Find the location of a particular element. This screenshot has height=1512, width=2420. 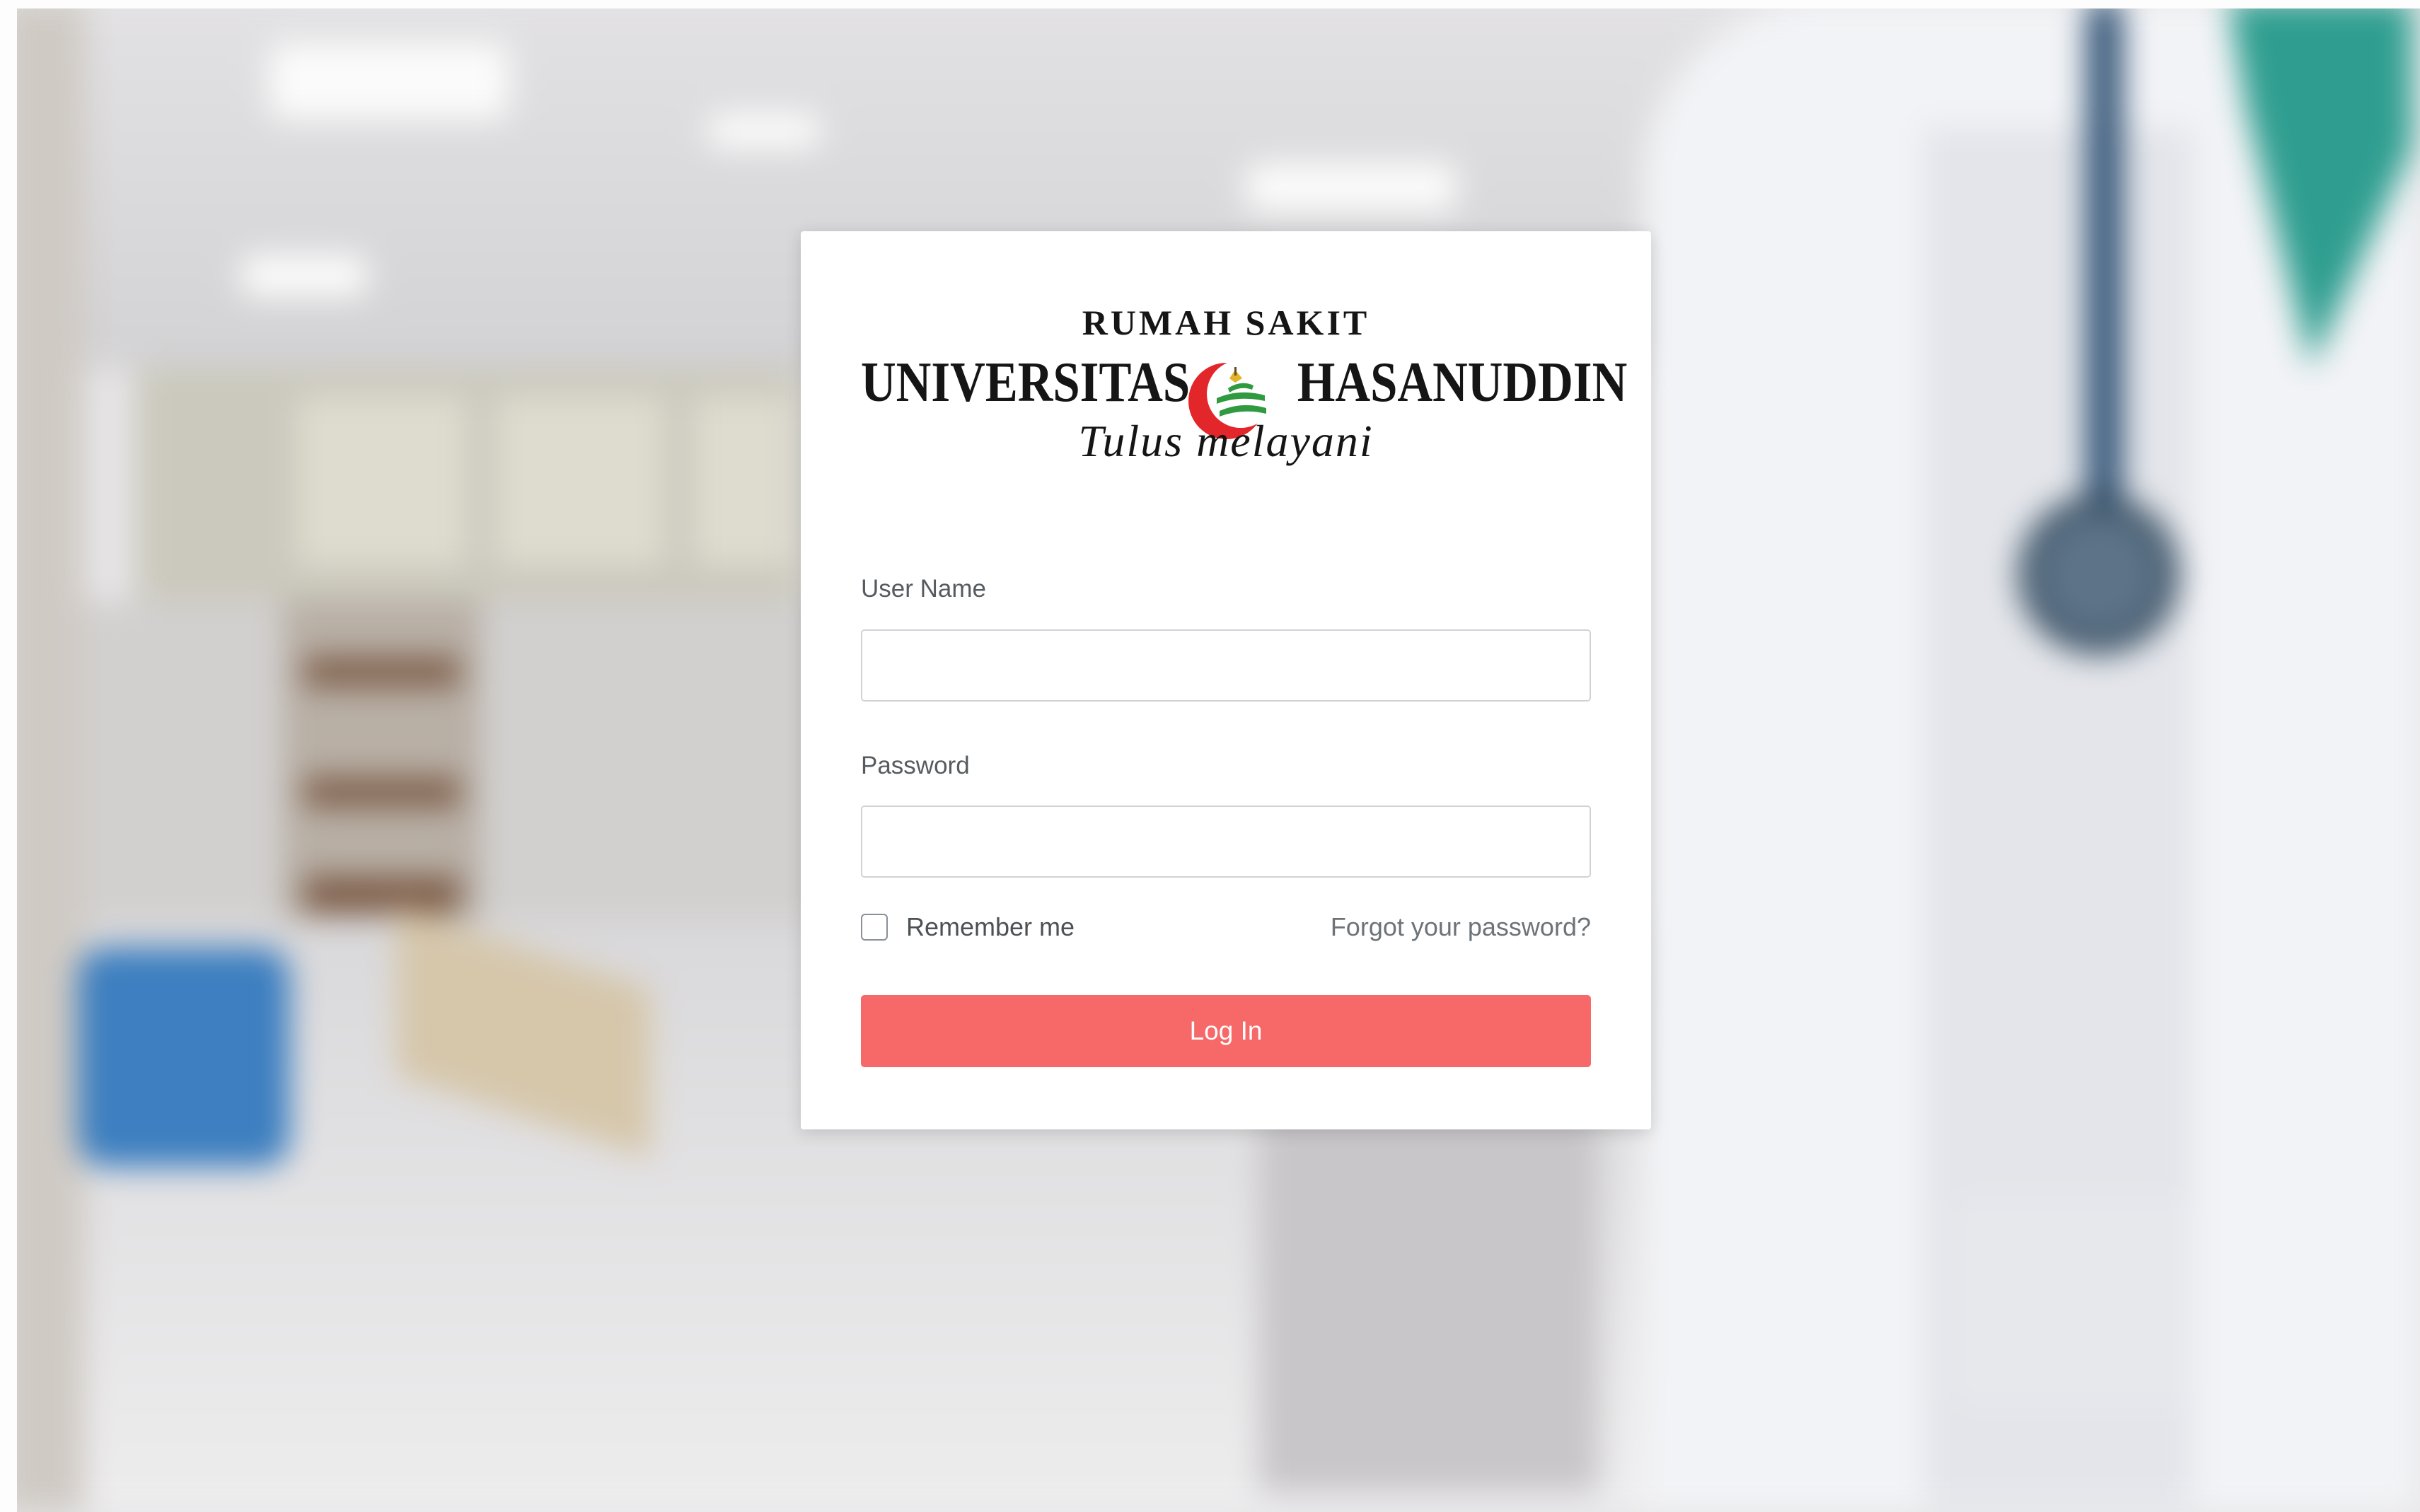

remember-me-label: Remember me is located at coordinates (990, 927).